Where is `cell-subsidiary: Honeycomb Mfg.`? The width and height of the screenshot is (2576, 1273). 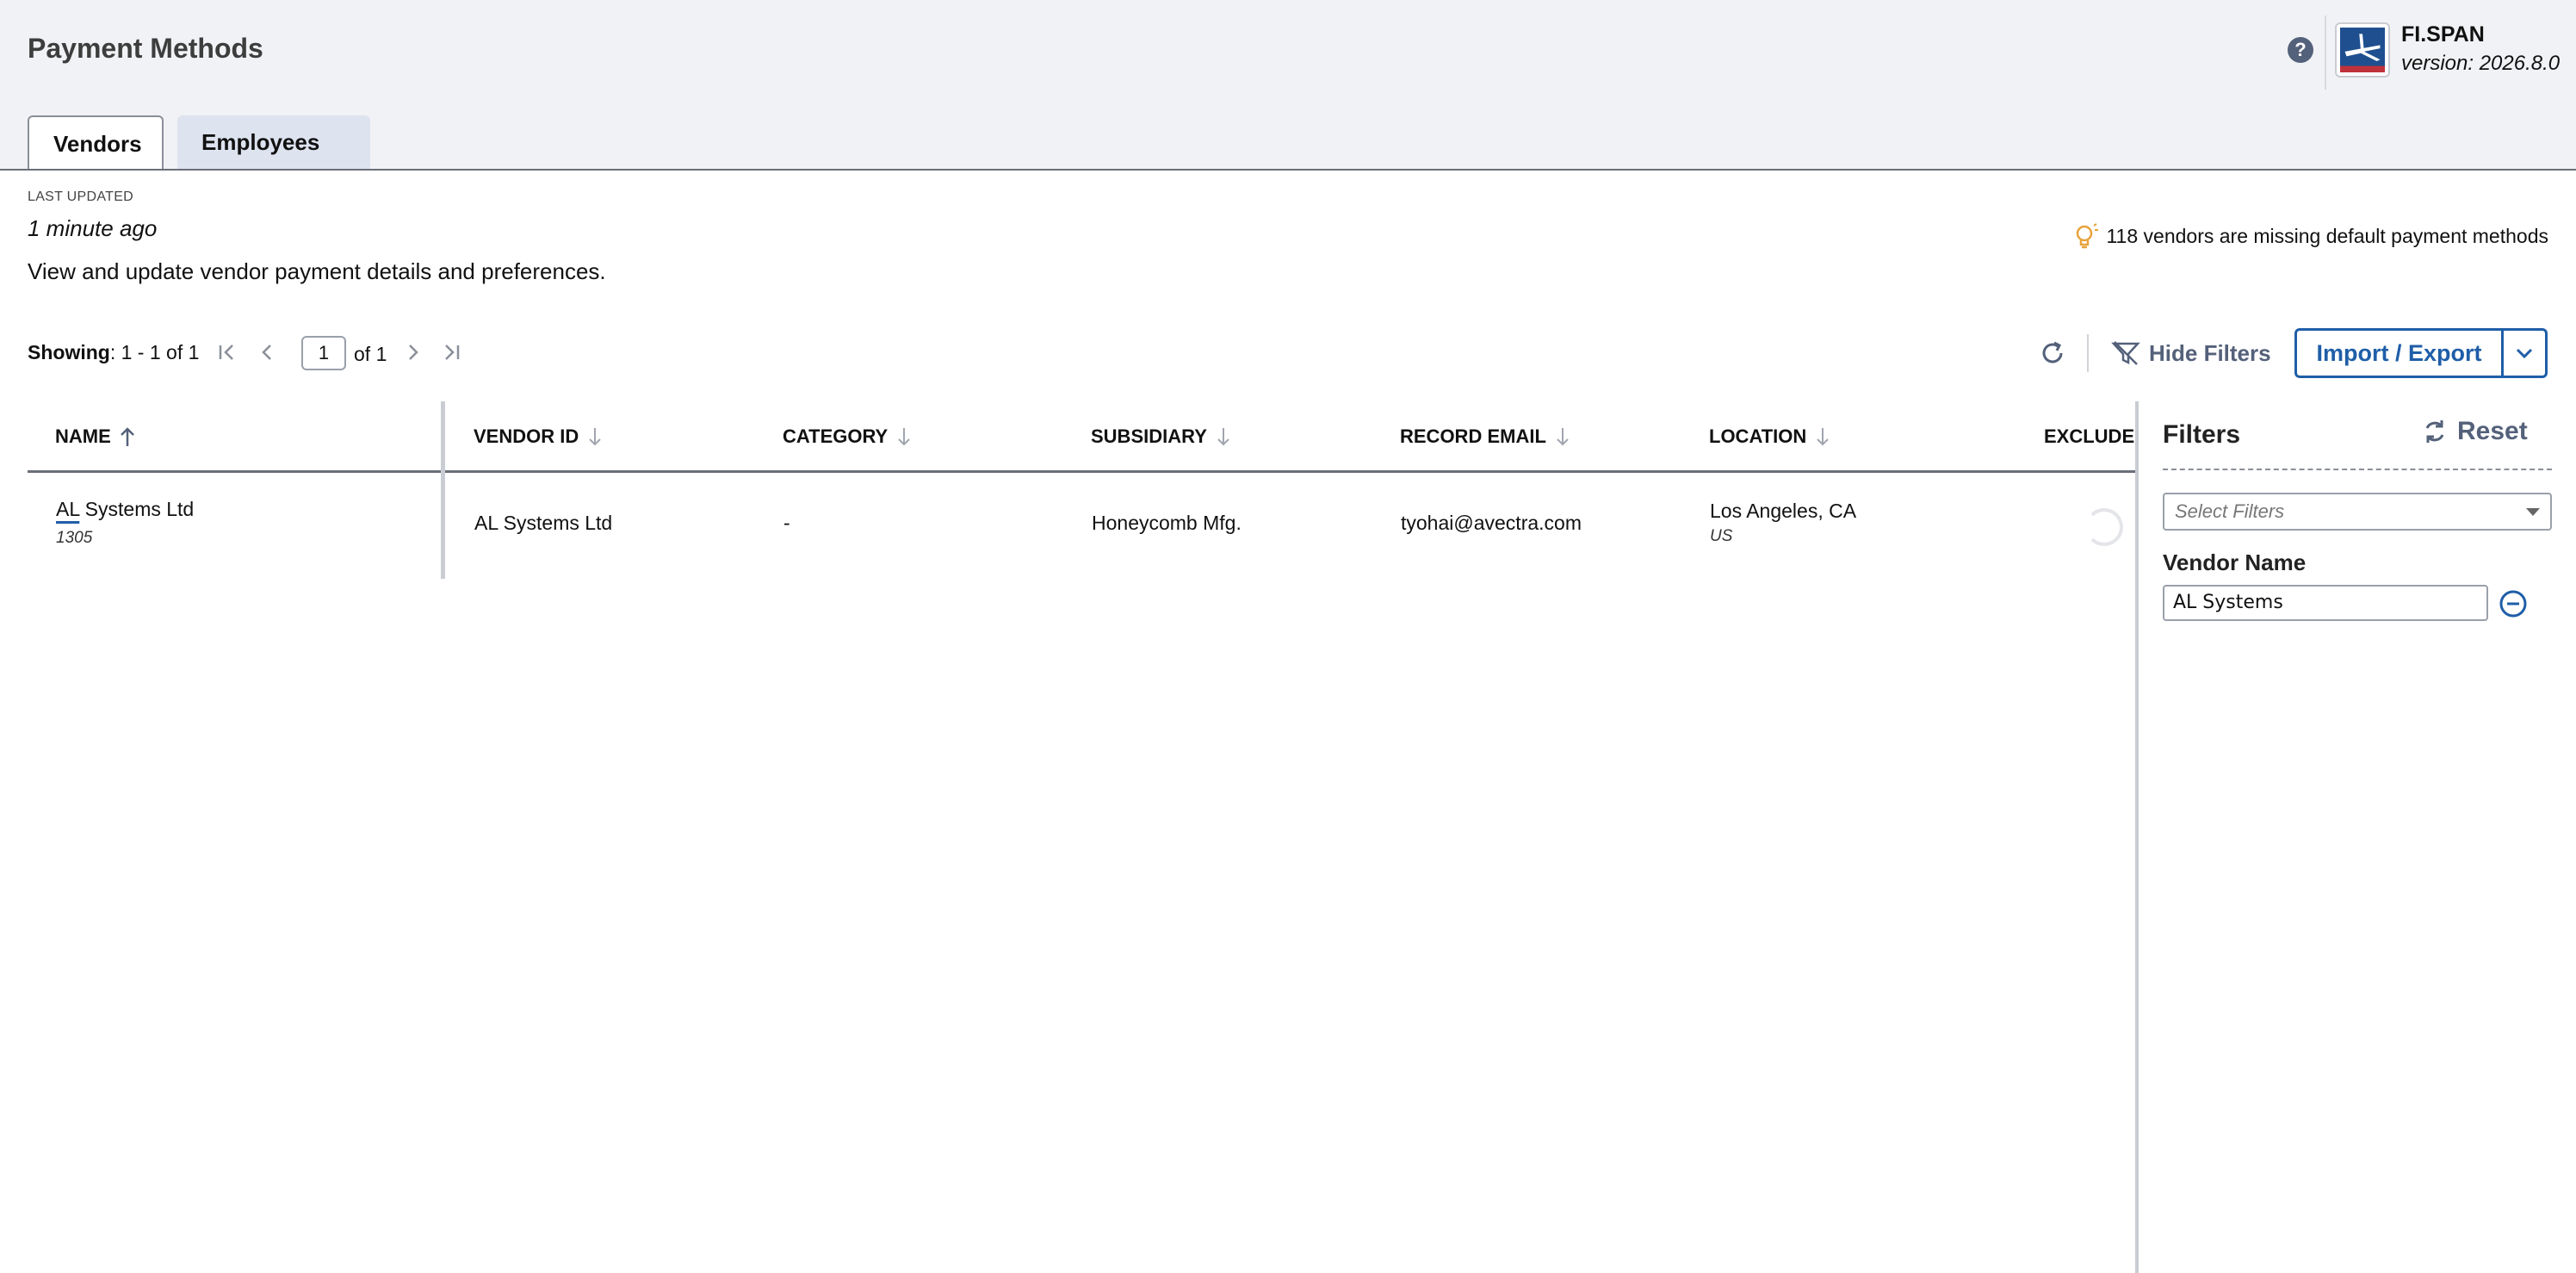
cell-subsidiary: Honeycomb Mfg. is located at coordinates (1167, 523).